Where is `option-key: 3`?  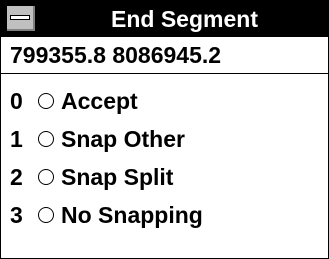
option-key: 3 is located at coordinates (16, 215).